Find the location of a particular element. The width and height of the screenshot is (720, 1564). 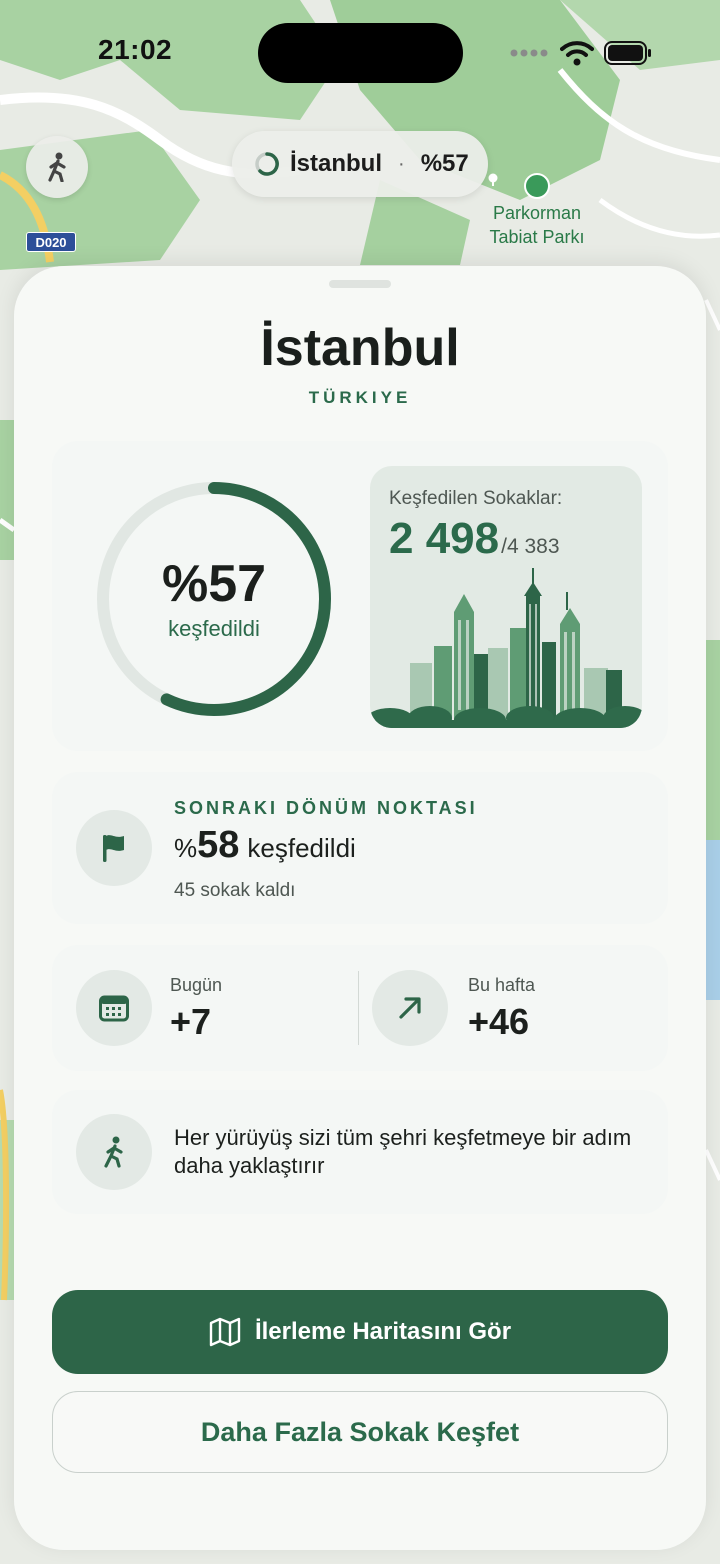

milestone-prefix: % is located at coordinates (186, 848).